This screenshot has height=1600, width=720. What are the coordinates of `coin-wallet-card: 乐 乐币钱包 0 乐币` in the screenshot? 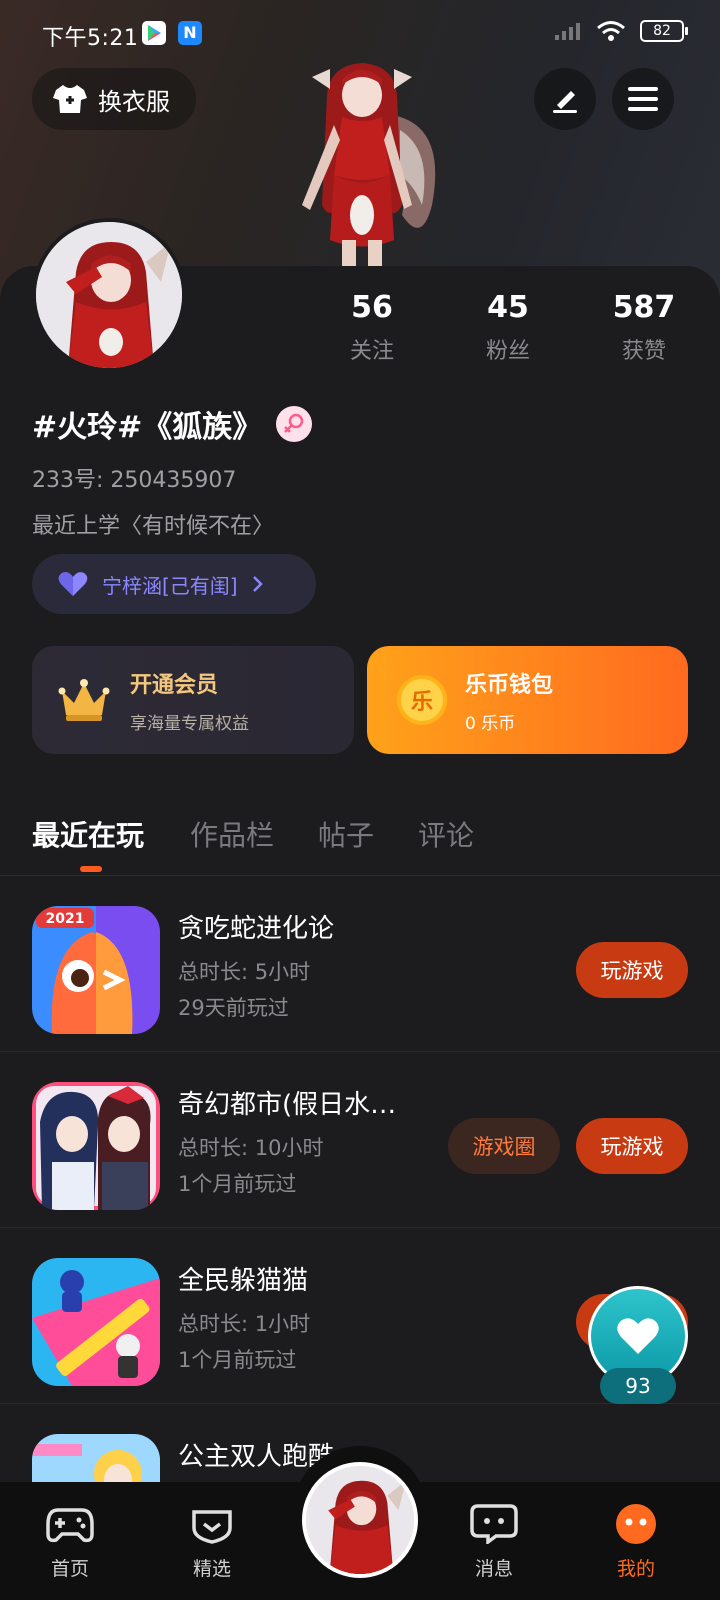 It's located at (527, 700).